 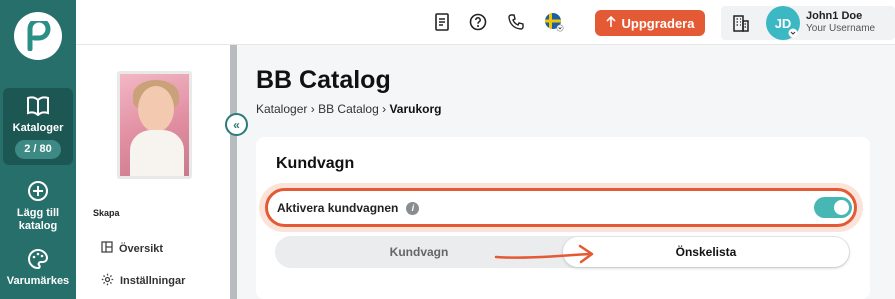 What do you see at coordinates (107, 281) in the screenshot?
I see `gear-icon` at bounding box center [107, 281].